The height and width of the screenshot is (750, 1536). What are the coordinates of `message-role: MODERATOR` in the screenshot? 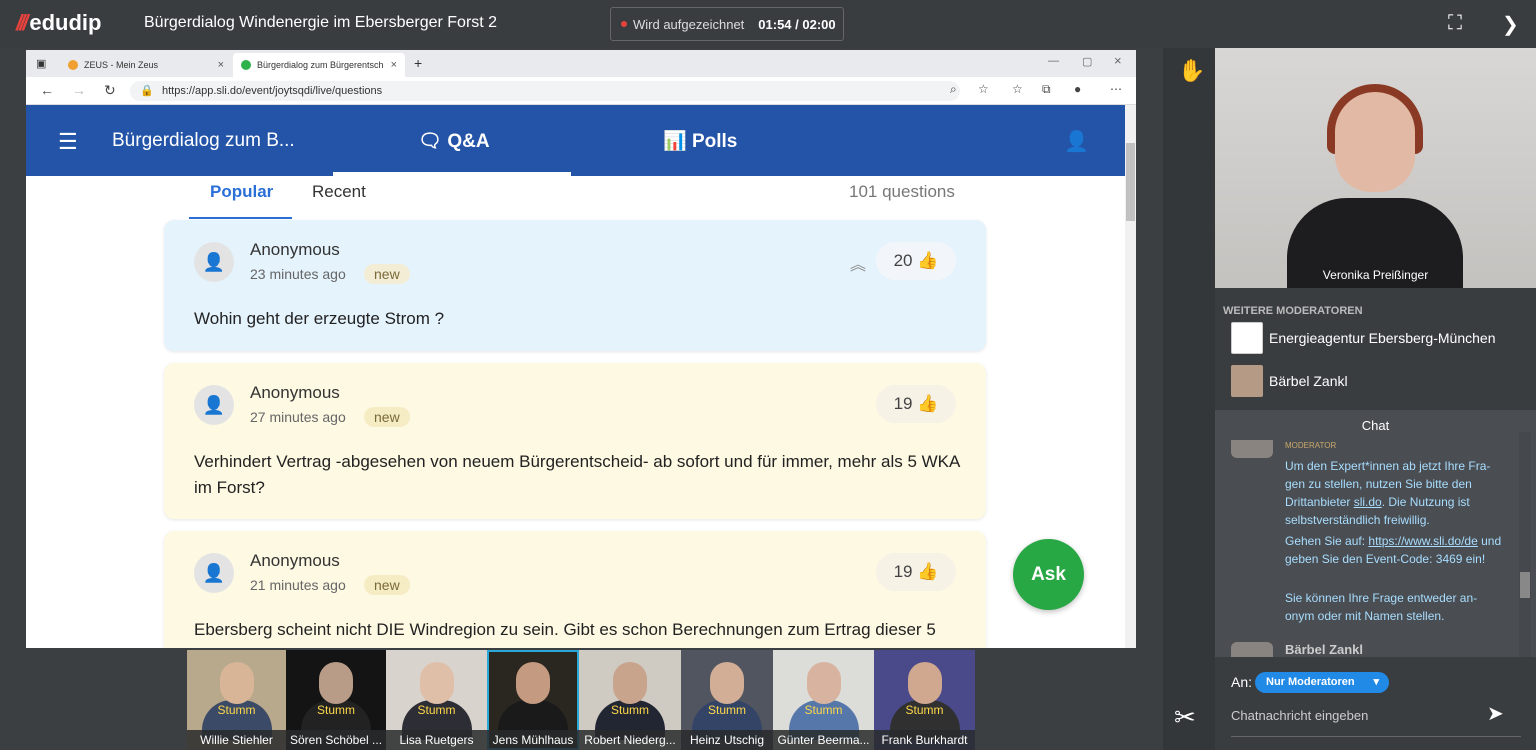 It's located at (1311, 445).